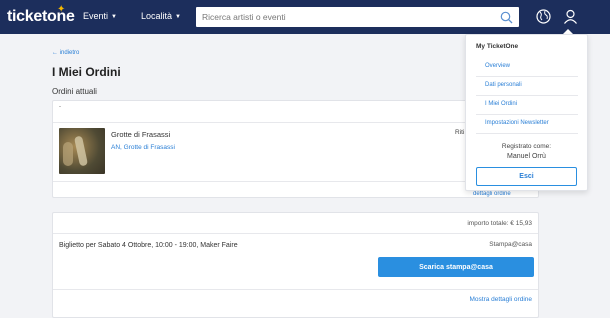 The width and height of the screenshot is (610, 318). I want to click on user-name: Manuel Orrù, so click(526, 156).